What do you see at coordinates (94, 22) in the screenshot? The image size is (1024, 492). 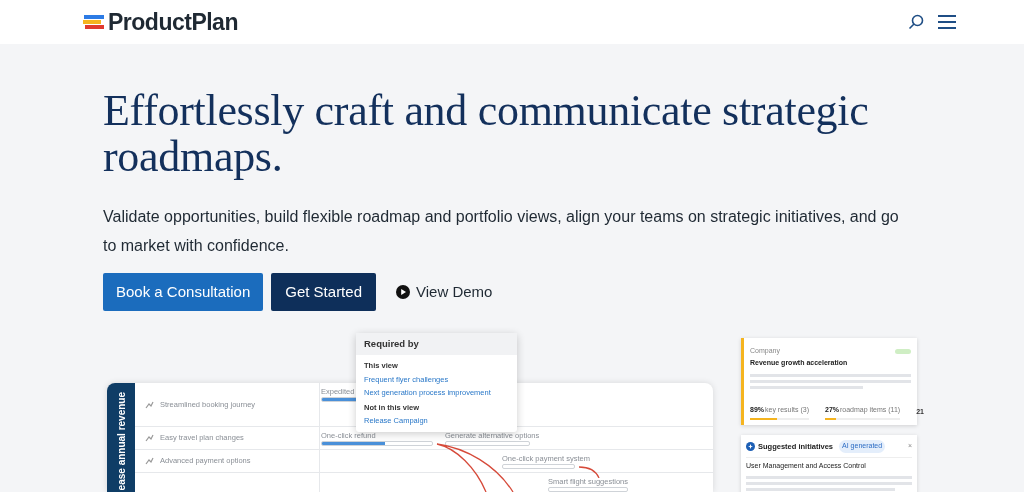 I see `logo-icon` at bounding box center [94, 22].